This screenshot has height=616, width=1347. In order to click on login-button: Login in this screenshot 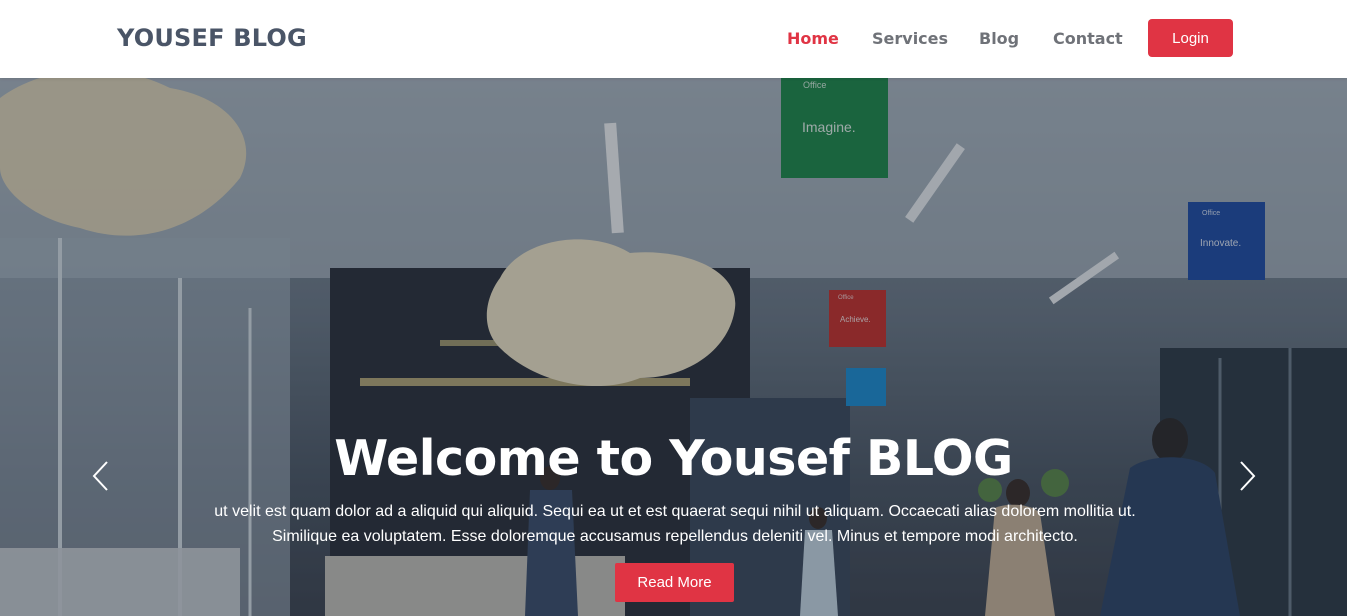, I will do `click(1190, 38)`.